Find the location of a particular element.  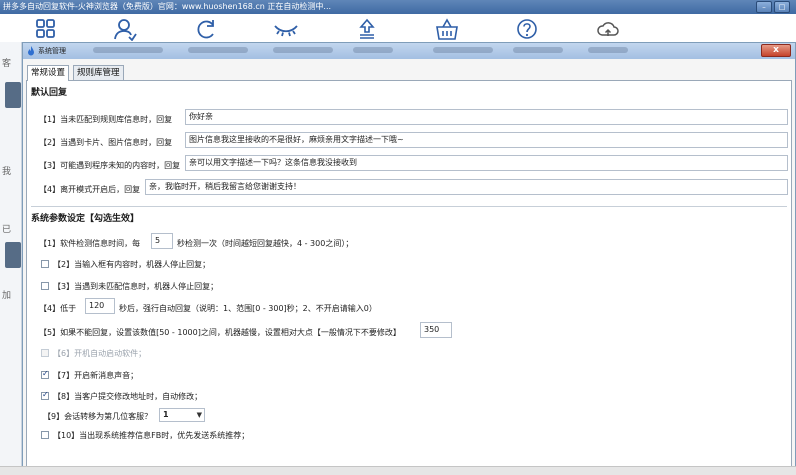

agent-number-select: 1 ▼ is located at coordinates (182, 415).